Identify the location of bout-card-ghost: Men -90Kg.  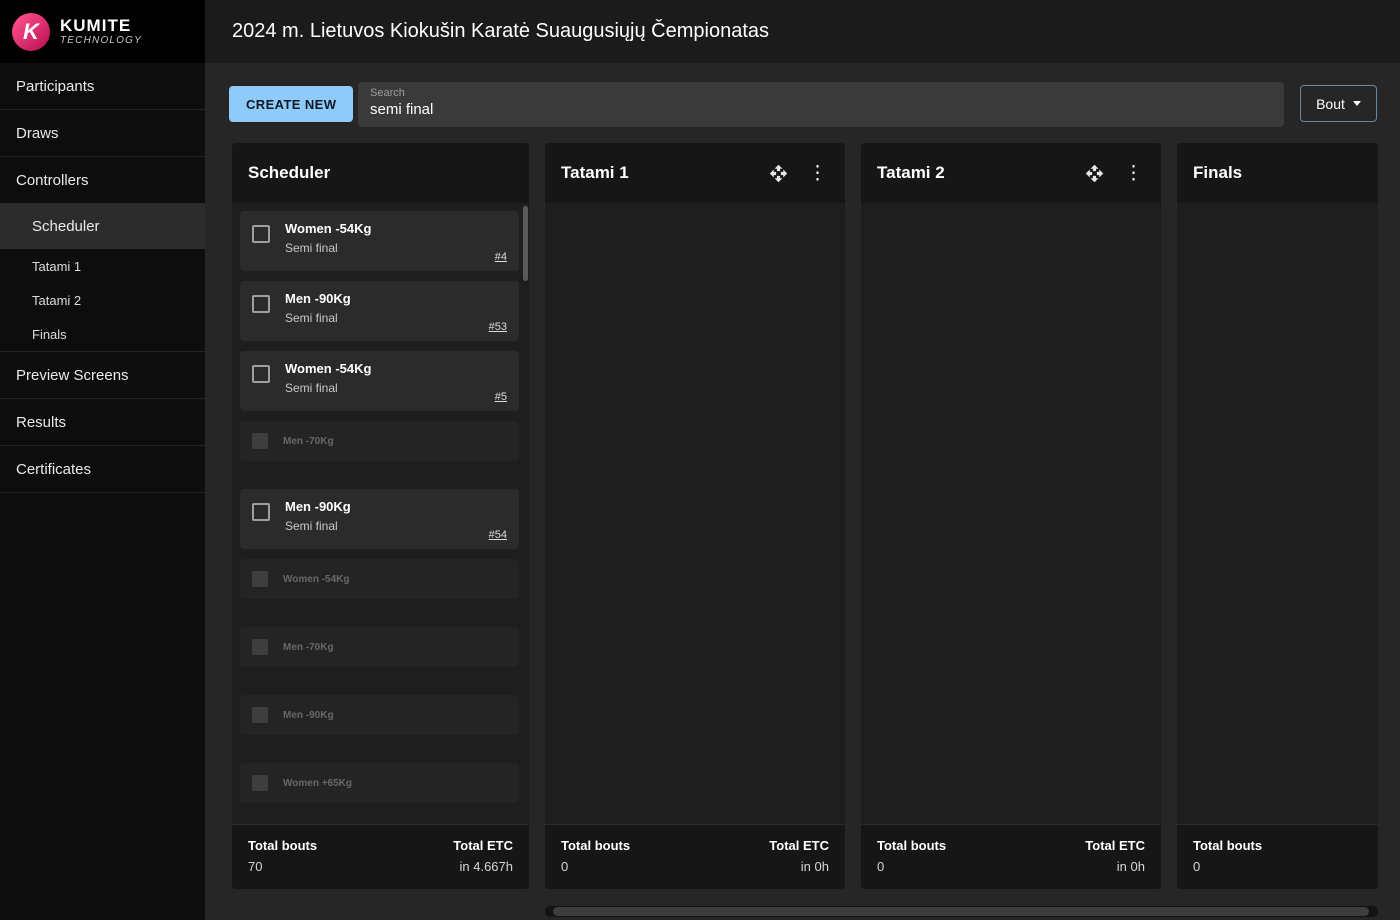
(379, 715).